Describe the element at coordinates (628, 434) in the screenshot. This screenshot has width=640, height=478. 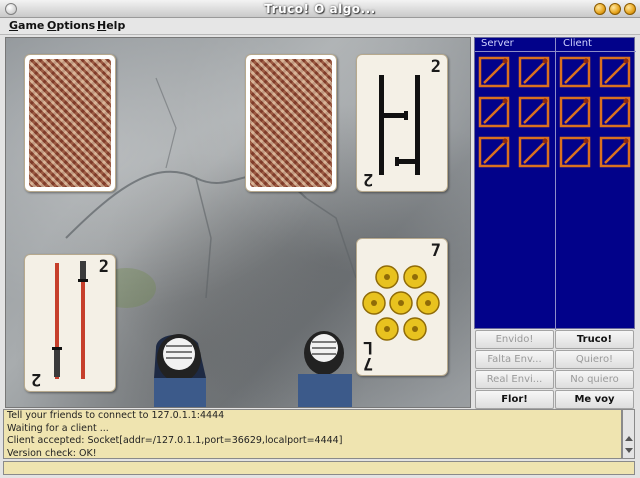
I see `log-scrollbar` at that location.